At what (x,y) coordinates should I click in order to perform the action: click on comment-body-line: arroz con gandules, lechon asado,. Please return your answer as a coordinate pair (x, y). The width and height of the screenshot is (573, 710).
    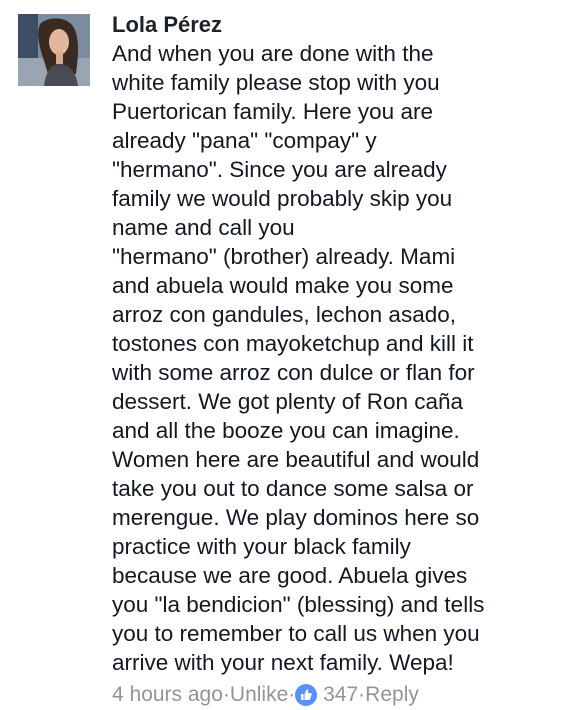
    Looking at the image, I should click on (284, 314).